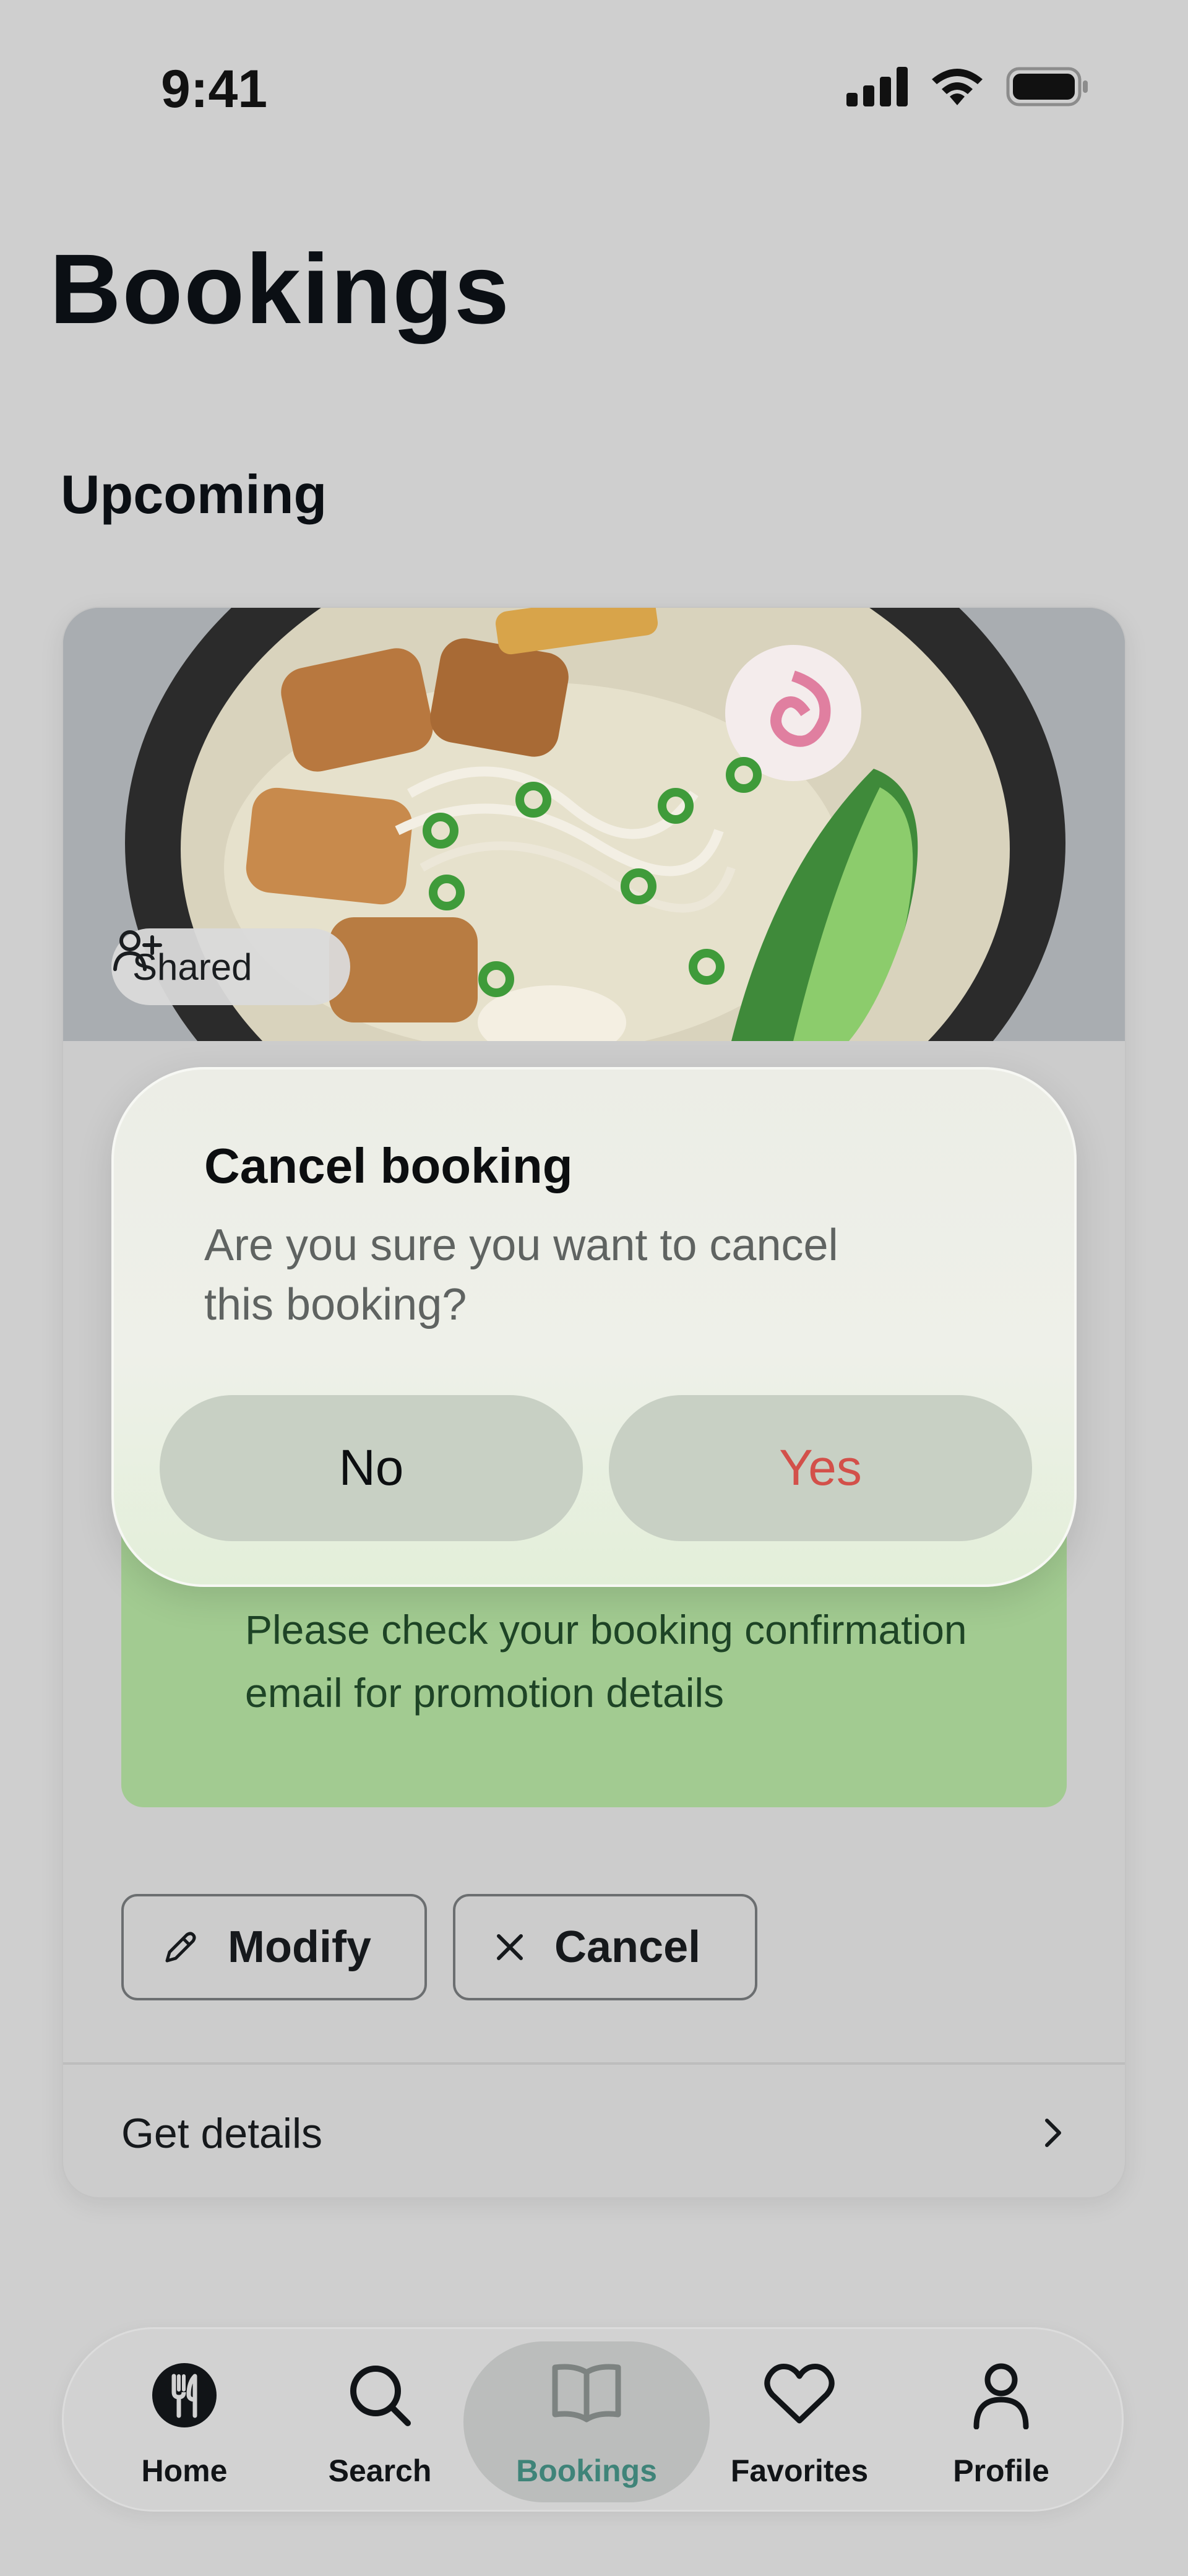  I want to click on modify-label: Modify, so click(299, 1947).